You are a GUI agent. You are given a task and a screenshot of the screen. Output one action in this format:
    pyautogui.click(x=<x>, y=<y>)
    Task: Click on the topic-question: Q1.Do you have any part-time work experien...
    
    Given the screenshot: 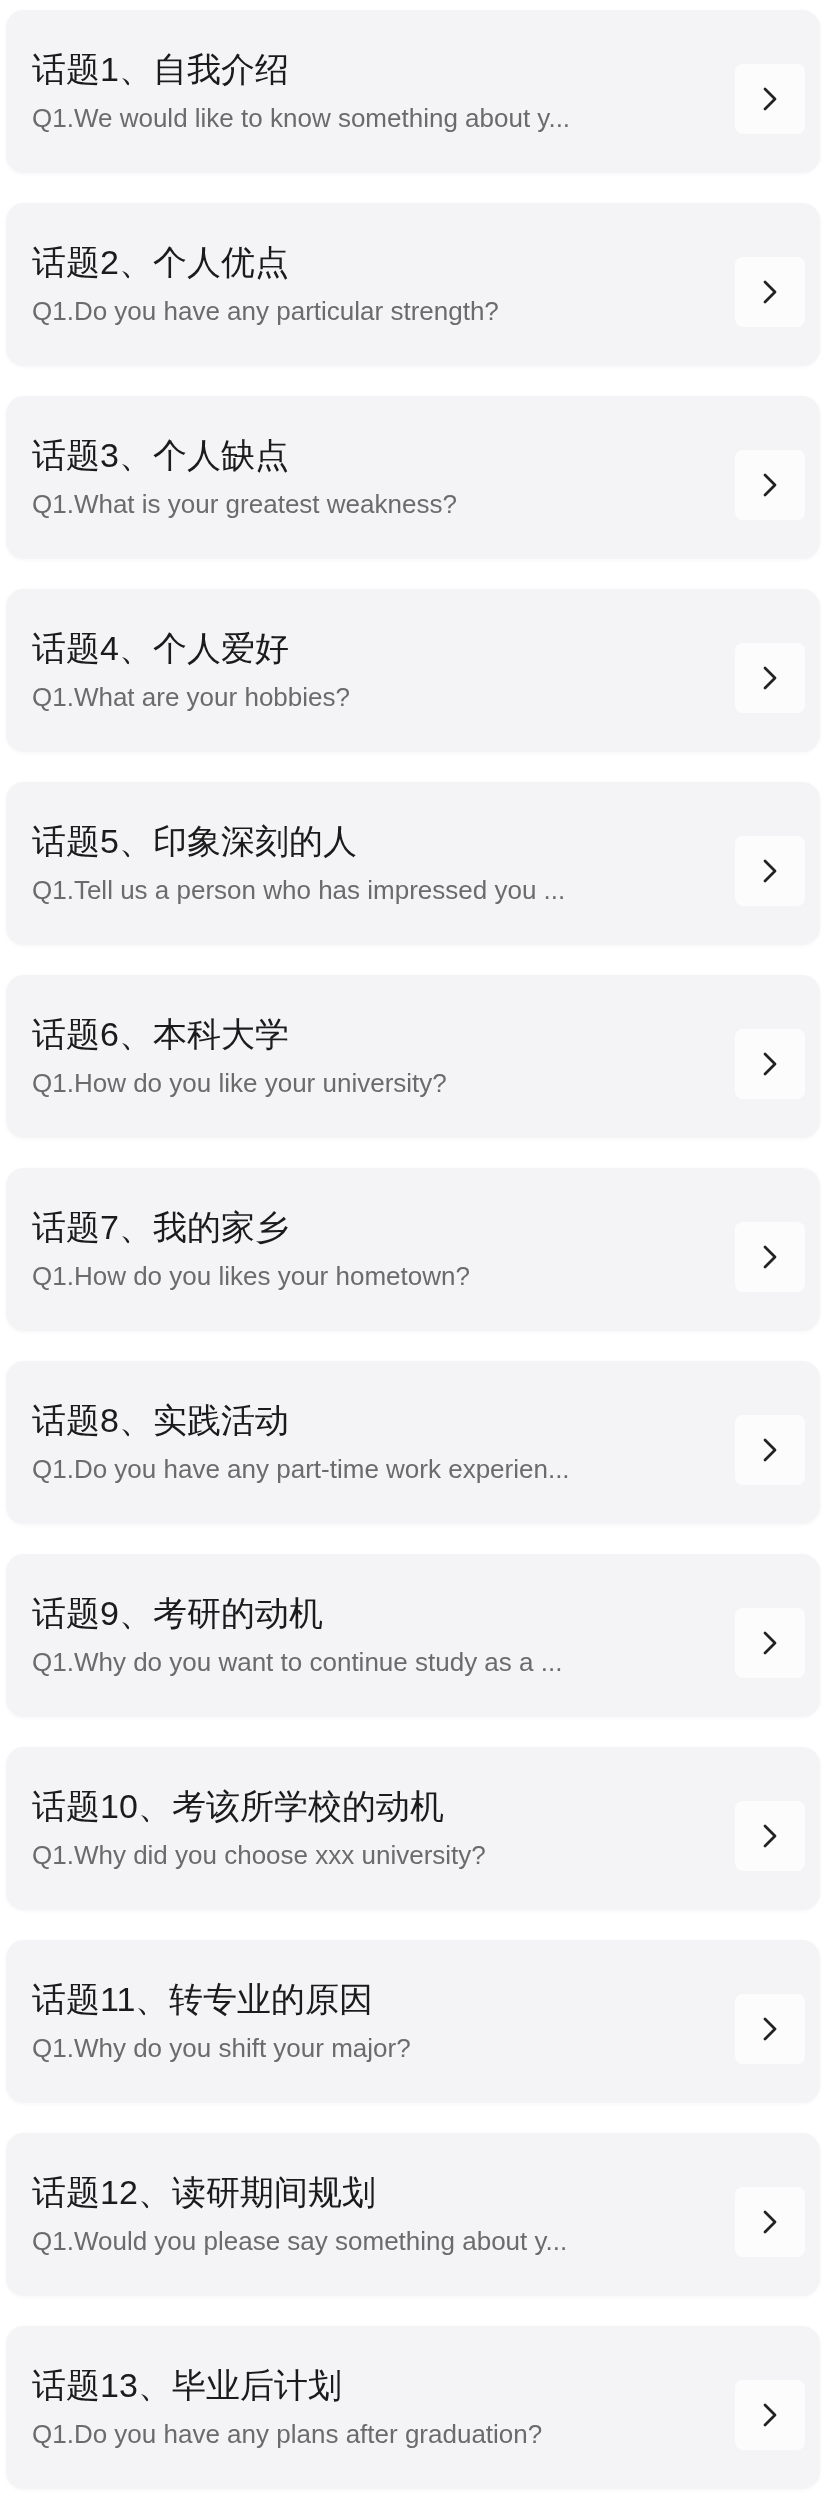 What is the action you would take?
    pyautogui.click(x=301, y=1468)
    